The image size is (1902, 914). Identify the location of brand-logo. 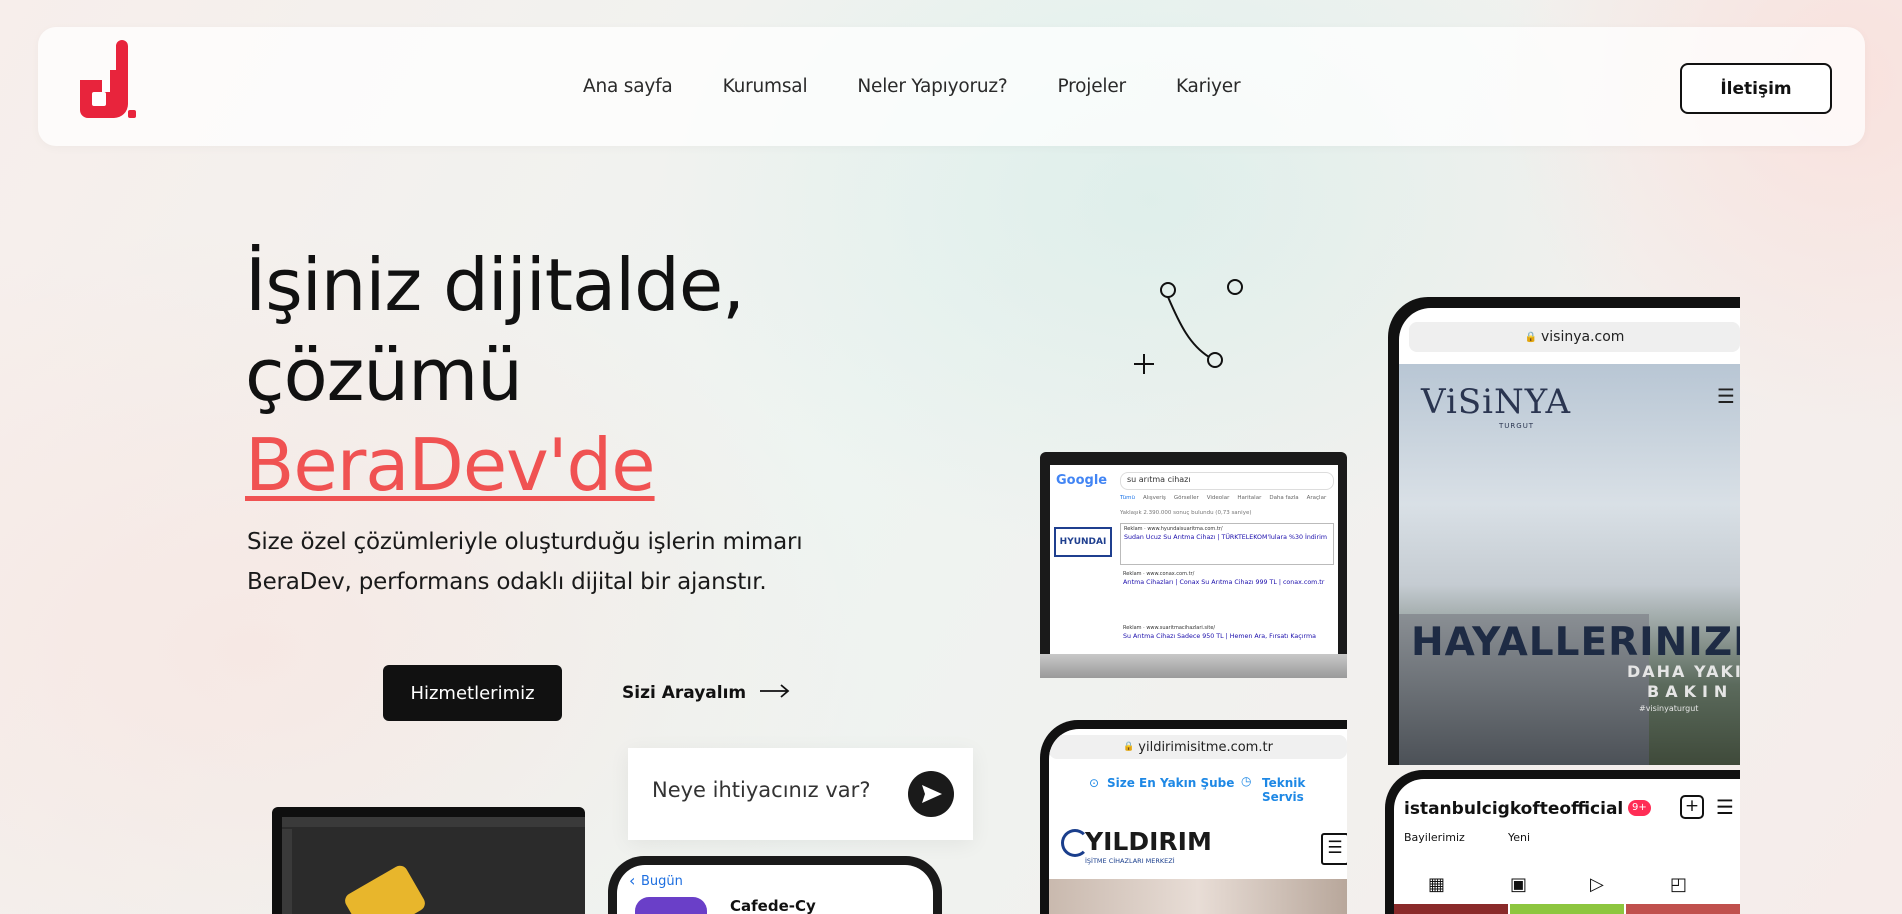
(105, 83).